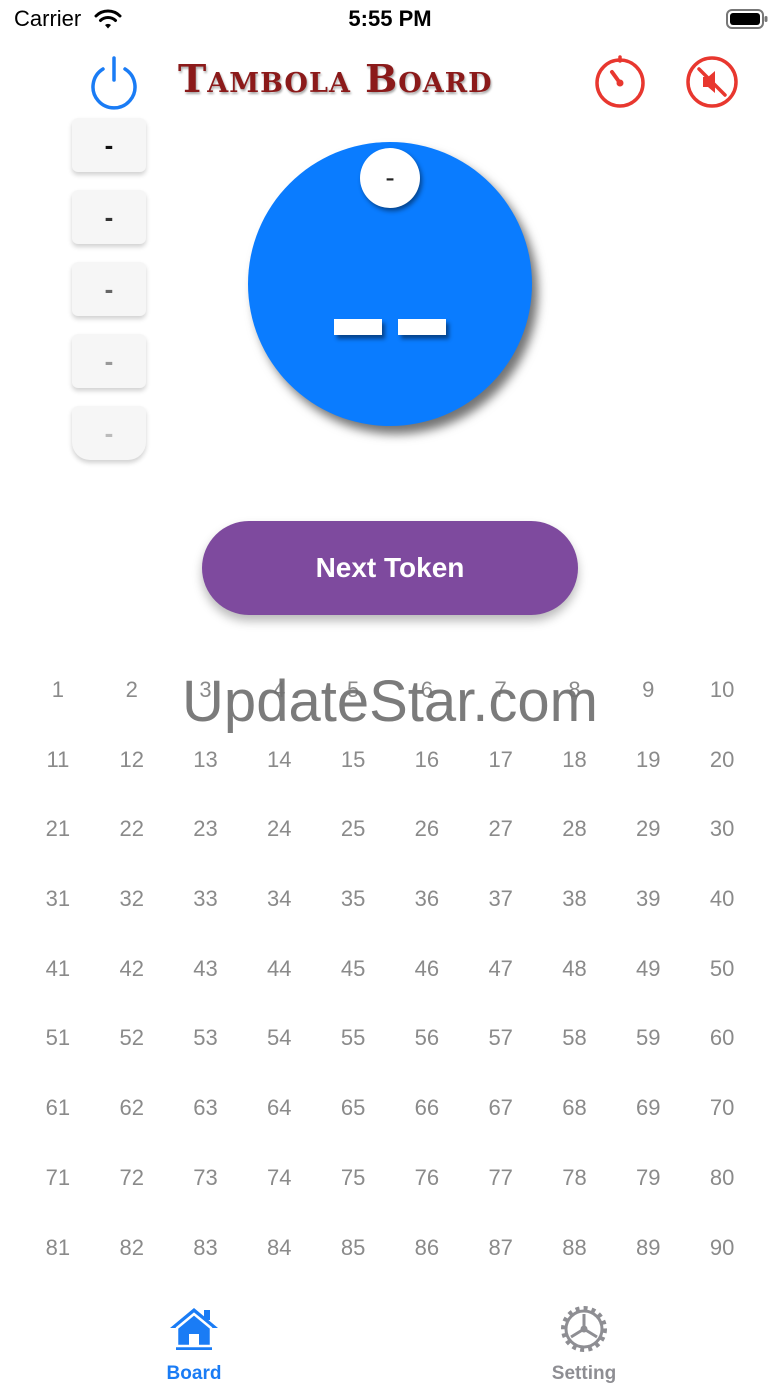  I want to click on recent-number-2: -, so click(109, 217).